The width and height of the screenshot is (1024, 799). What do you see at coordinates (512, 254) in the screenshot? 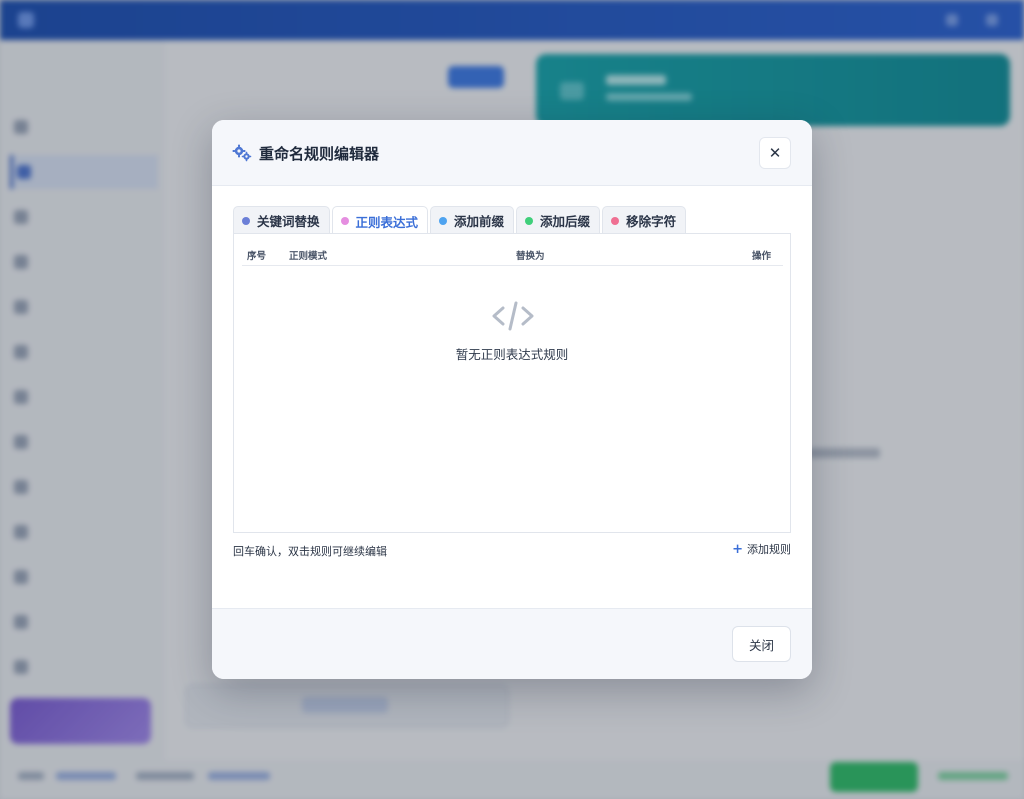
I see `table-header-row: 序号 正则模式 替换为 操作` at bounding box center [512, 254].